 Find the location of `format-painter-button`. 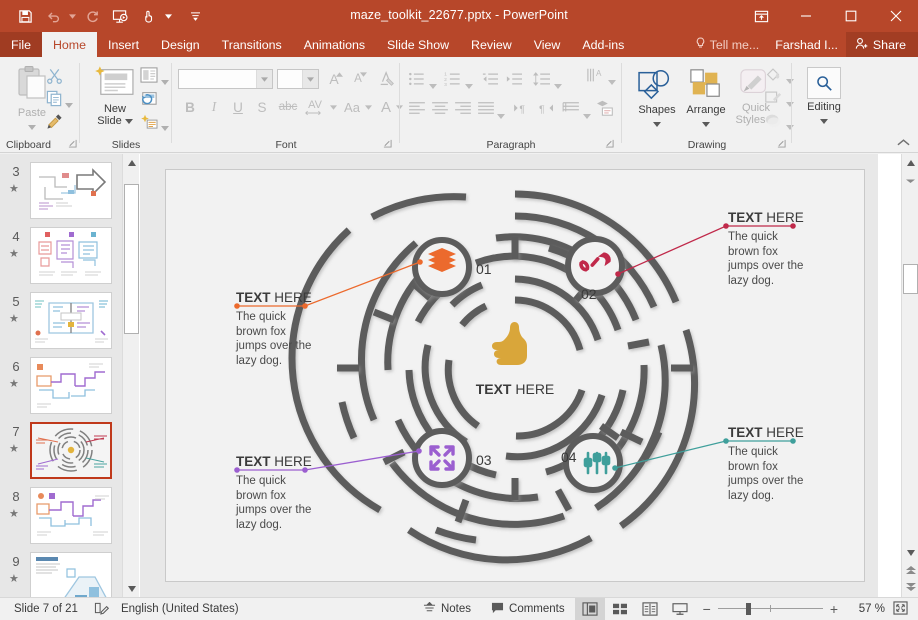

format-painter-button is located at coordinates (54, 124).